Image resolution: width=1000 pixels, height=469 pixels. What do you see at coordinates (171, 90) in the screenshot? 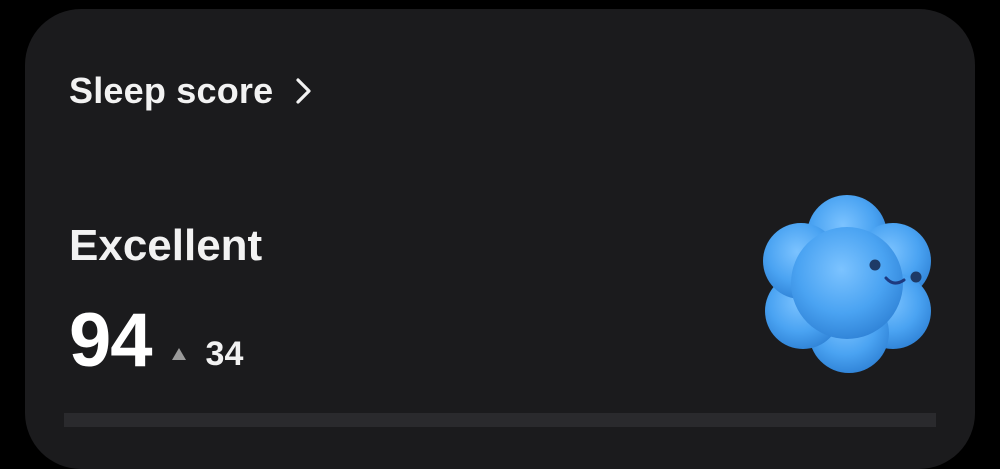
I see `sleep-score-title: Sleep score` at bounding box center [171, 90].